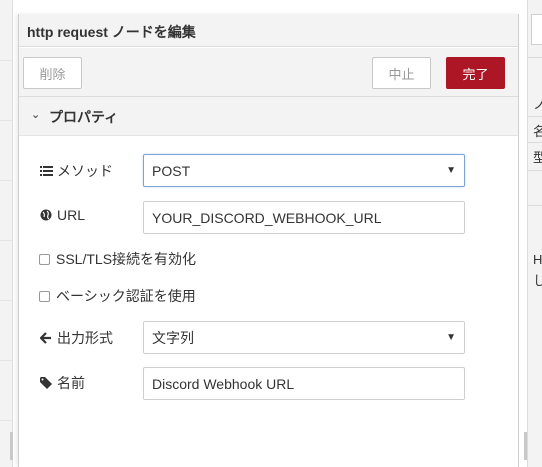 Image resolution: width=542 pixels, height=467 pixels. I want to click on name-value: Discord Webhook URL, so click(223, 383).